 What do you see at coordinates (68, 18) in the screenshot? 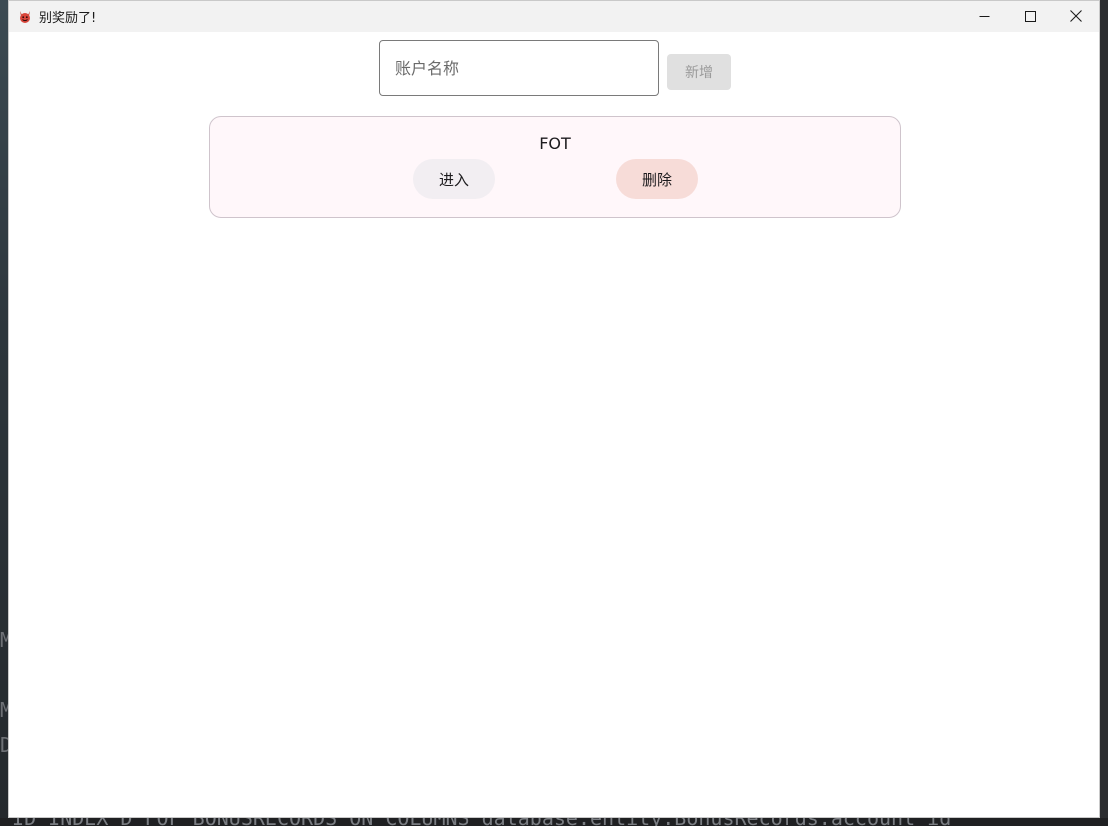
I see `window-title: 别奖励了!` at bounding box center [68, 18].